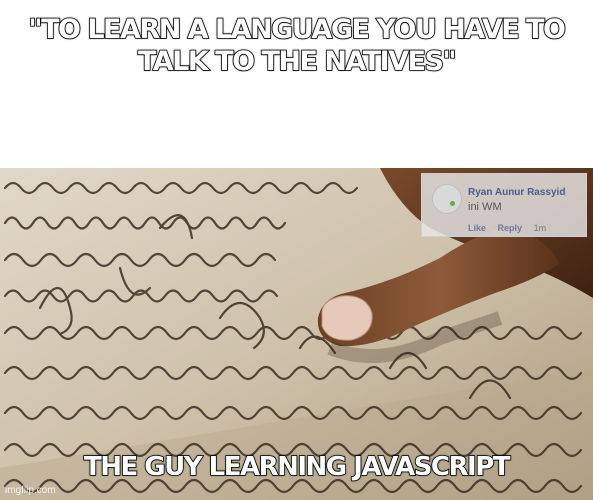 The image size is (593, 500). What do you see at coordinates (297, 467) in the screenshot?
I see `bottom-caption: THE GUY LEARNING JAVASCRIPT` at bounding box center [297, 467].